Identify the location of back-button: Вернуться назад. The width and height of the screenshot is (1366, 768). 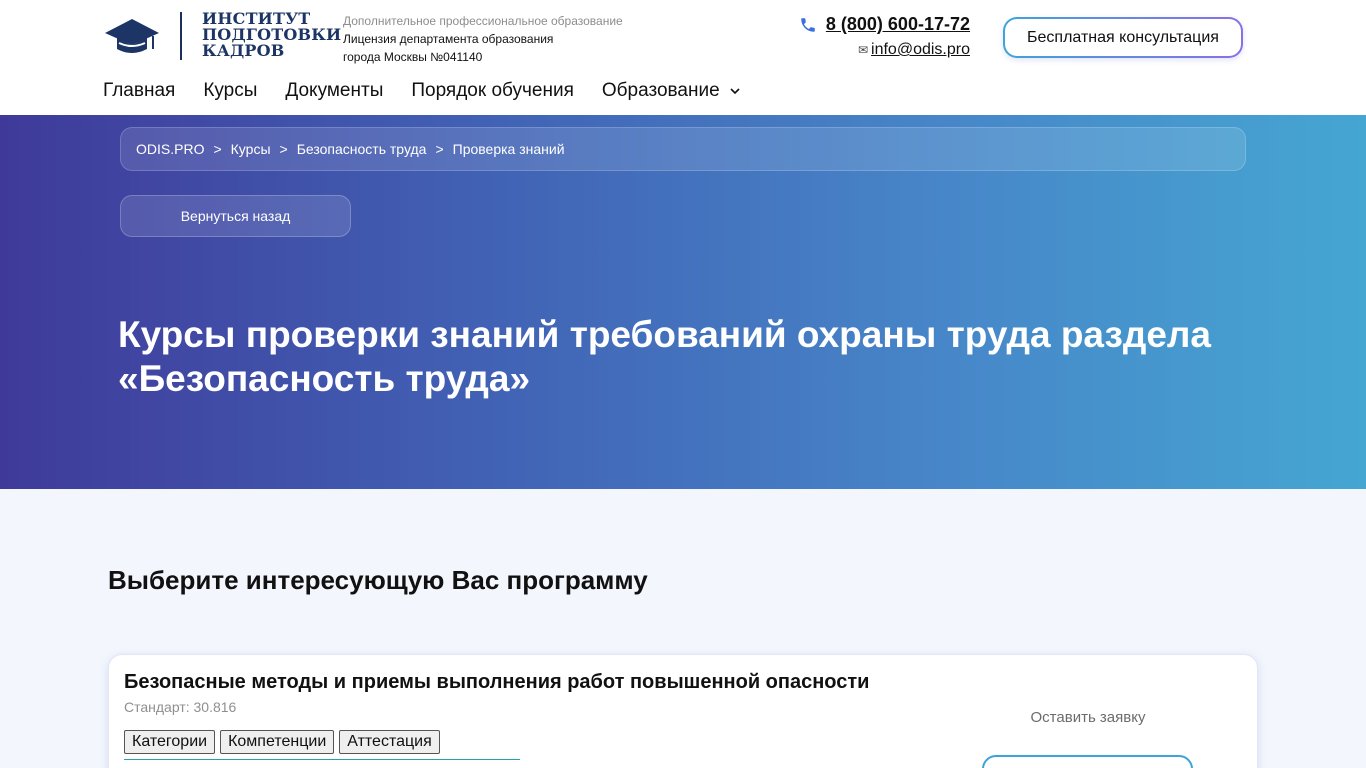
(235, 216).